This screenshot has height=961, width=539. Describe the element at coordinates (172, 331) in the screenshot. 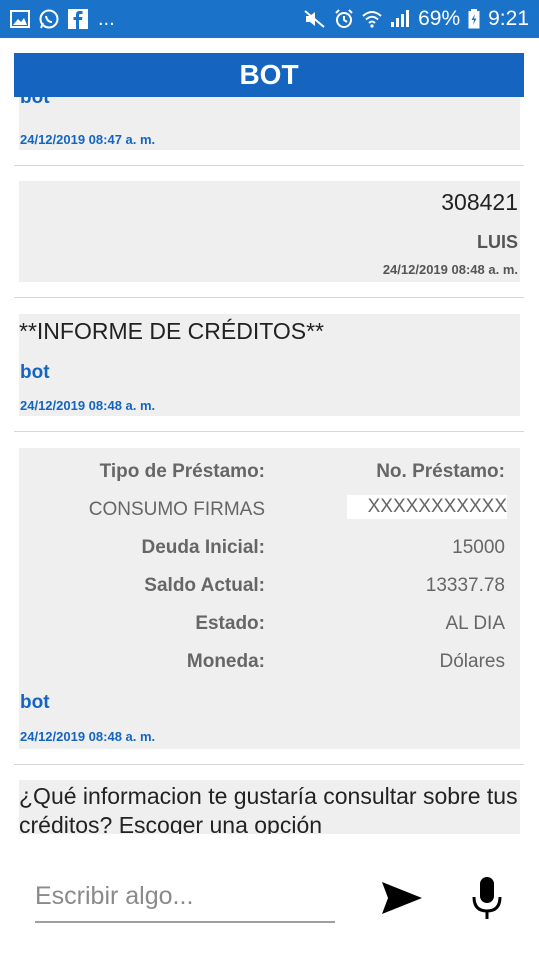

I see `message-text: **INFORME DE CRÉDITOS**` at that location.